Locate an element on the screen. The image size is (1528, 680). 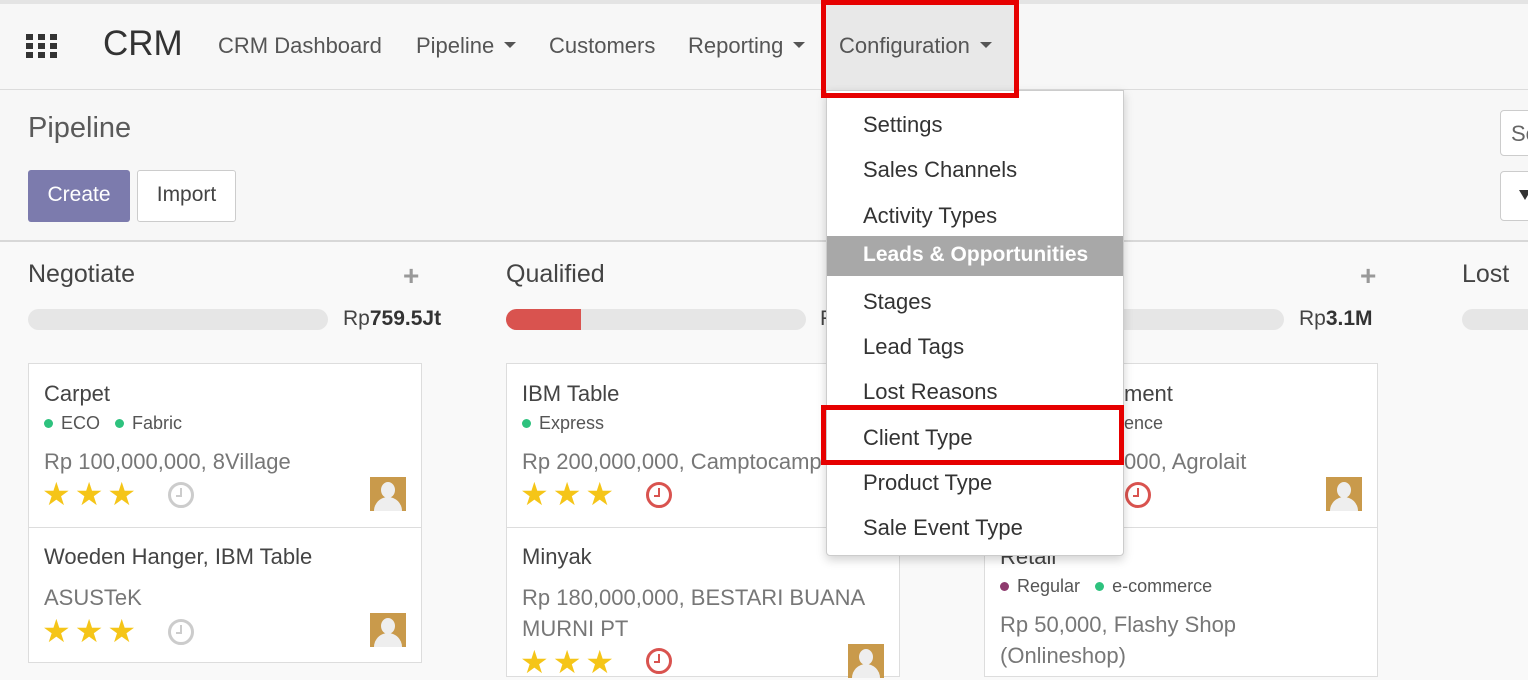
dropdown-item-sales-channels: Sales Channels is located at coordinates (940, 170).